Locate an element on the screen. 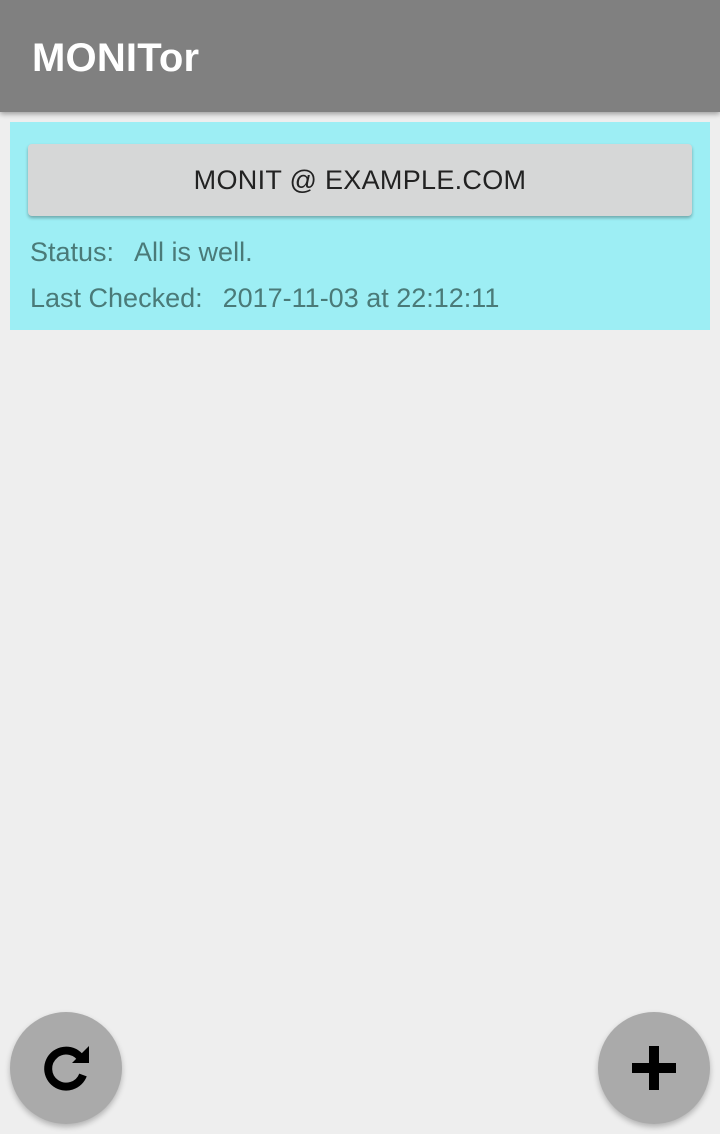  status-label: Status: is located at coordinates (72, 252).